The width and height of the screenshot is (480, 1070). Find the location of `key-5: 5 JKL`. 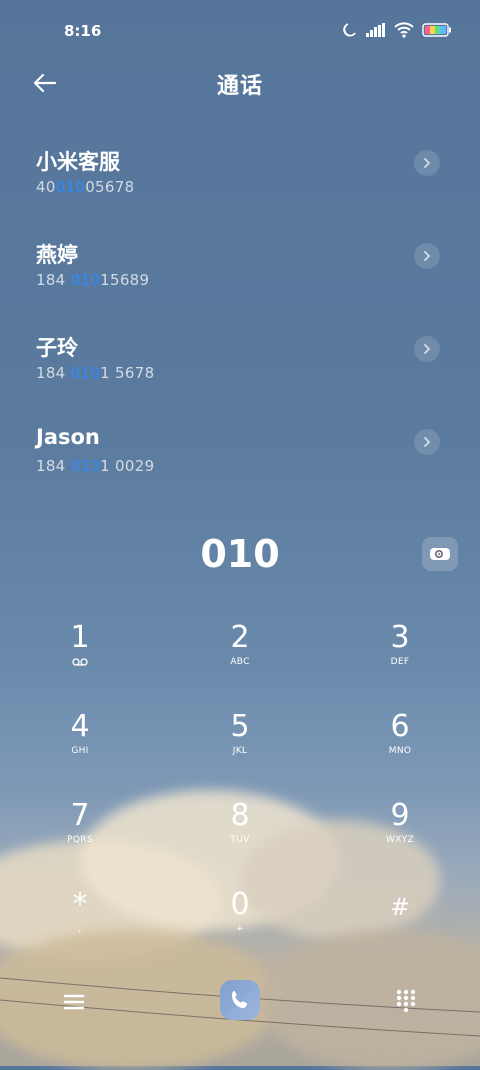

key-5: 5 JKL is located at coordinates (240, 738).